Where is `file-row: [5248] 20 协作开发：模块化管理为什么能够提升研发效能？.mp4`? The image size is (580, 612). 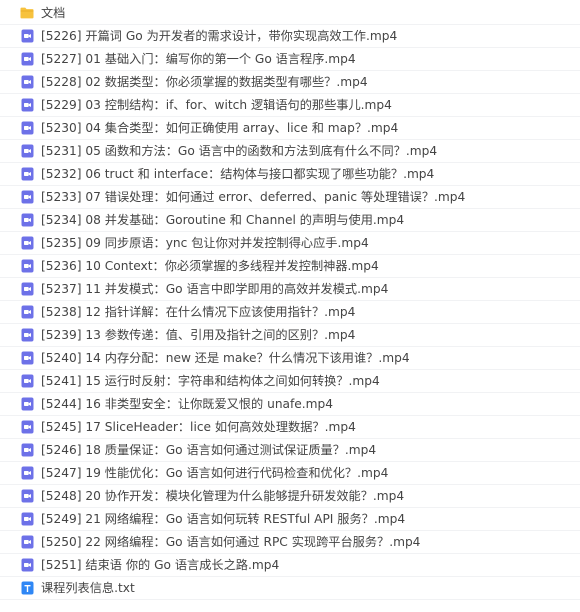 file-row: [5248] 20 协作开发：模块化管理为什么能够提升研发效能？.mp4 is located at coordinates (290, 496).